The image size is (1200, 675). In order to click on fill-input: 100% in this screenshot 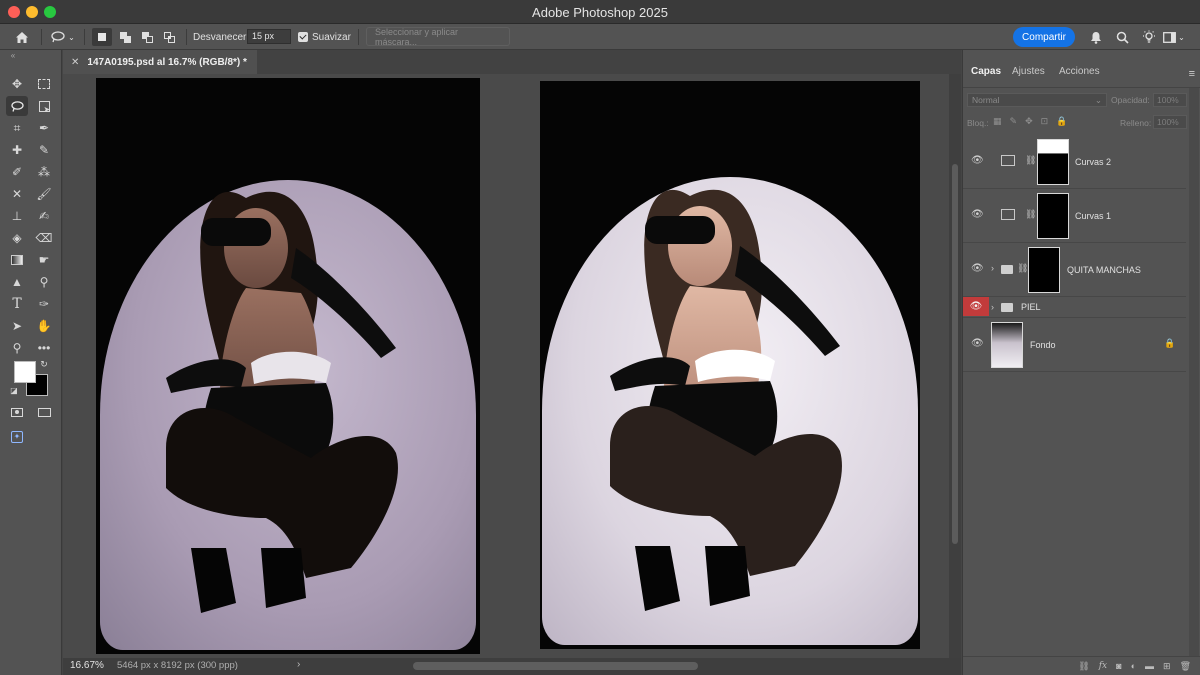, I will do `click(1170, 122)`.